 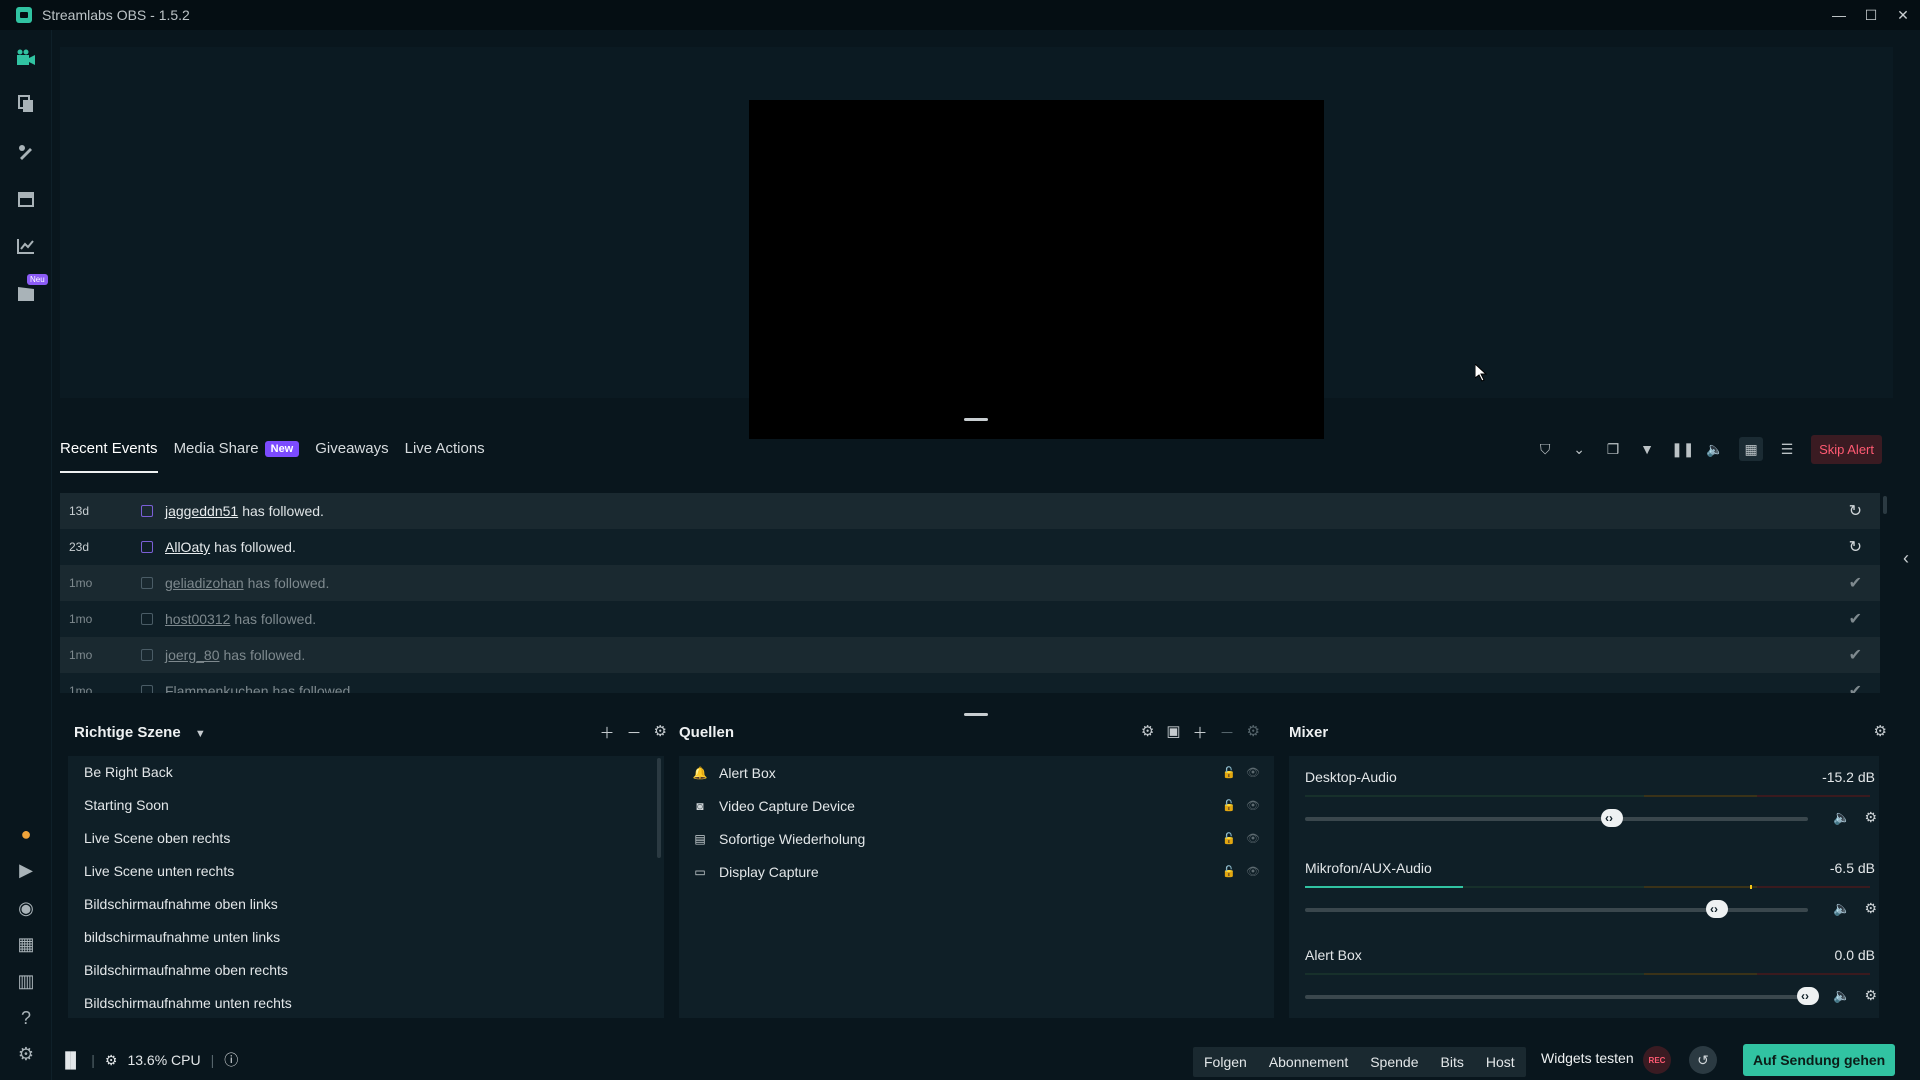 What do you see at coordinates (1903, 15) in the screenshot?
I see `close-icon: ✕` at bounding box center [1903, 15].